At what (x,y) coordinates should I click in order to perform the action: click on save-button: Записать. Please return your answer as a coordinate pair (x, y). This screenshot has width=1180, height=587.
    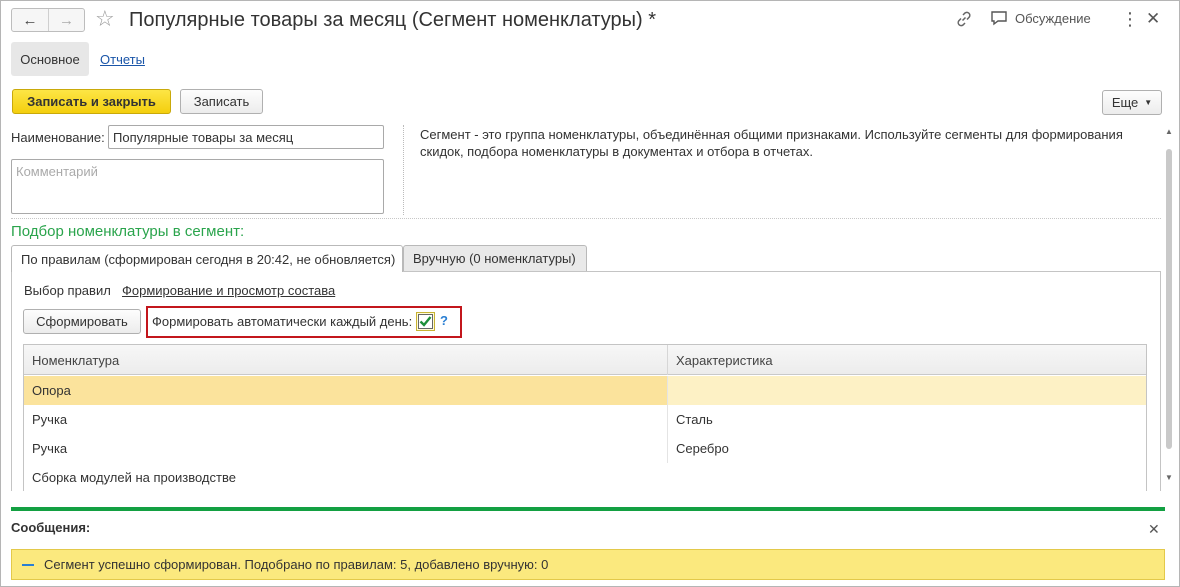
    Looking at the image, I should click on (221, 101).